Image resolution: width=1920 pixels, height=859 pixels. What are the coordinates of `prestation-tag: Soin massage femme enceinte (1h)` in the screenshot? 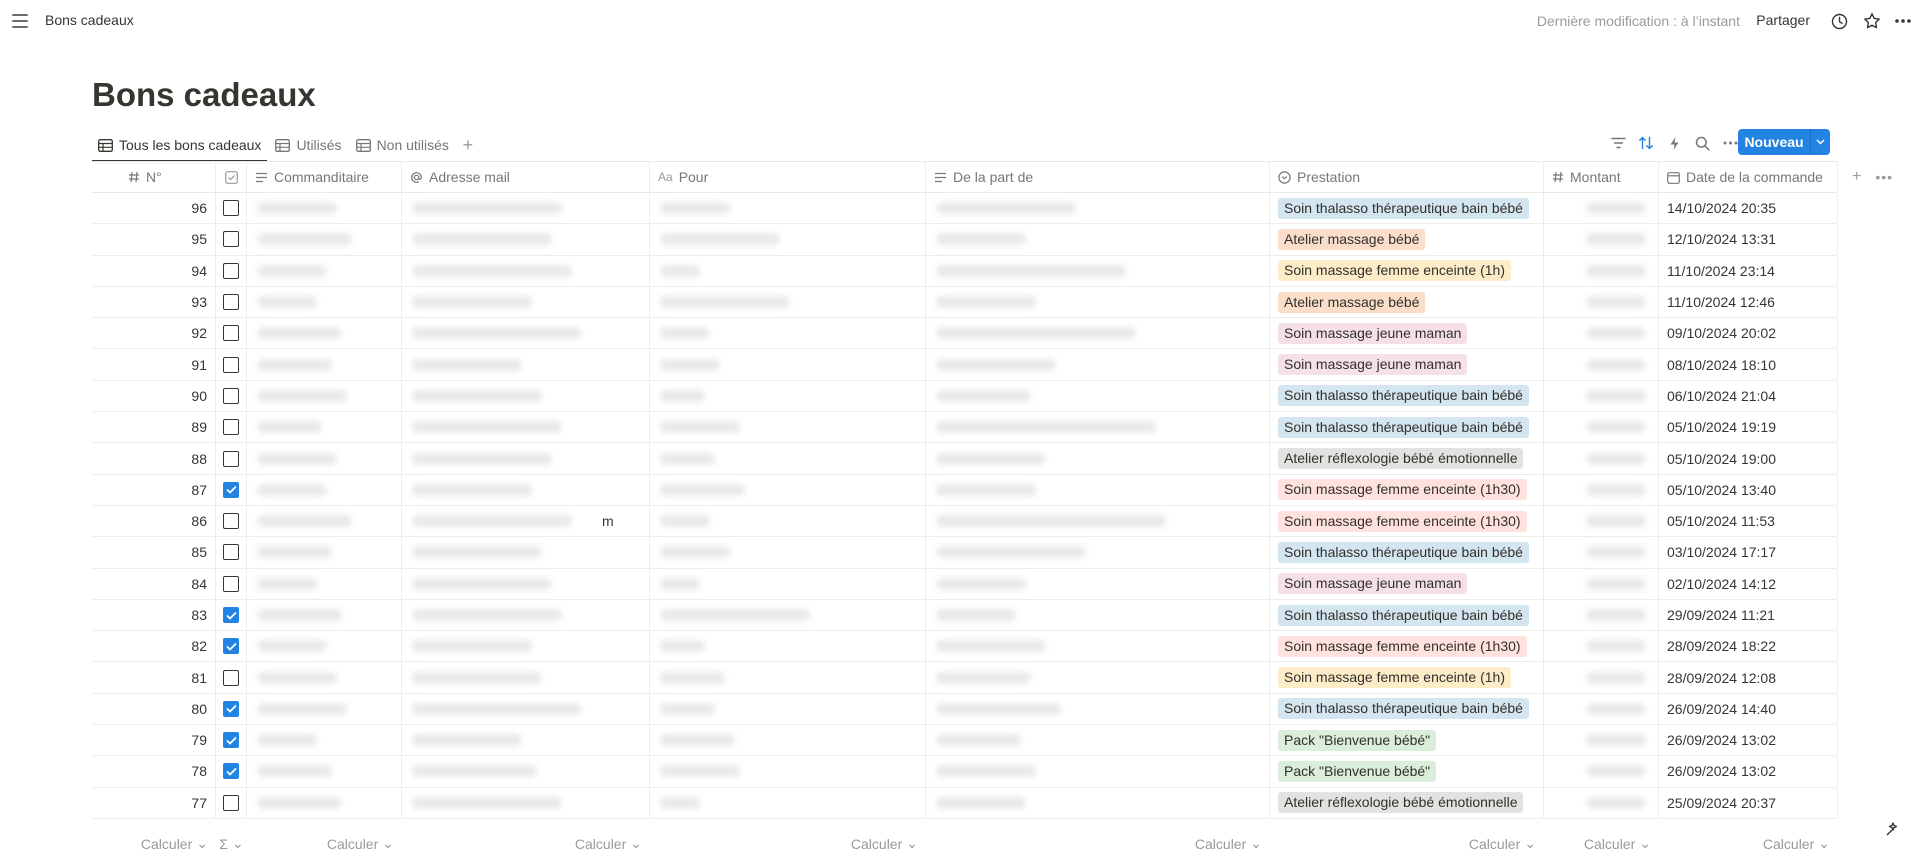 It's located at (1394, 678).